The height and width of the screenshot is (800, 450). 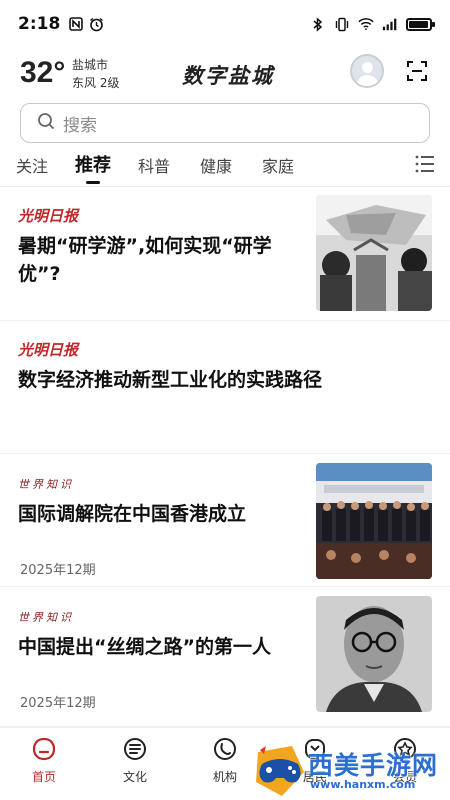 I want to click on watermark-text: 西美手游网, so click(x=373, y=765).